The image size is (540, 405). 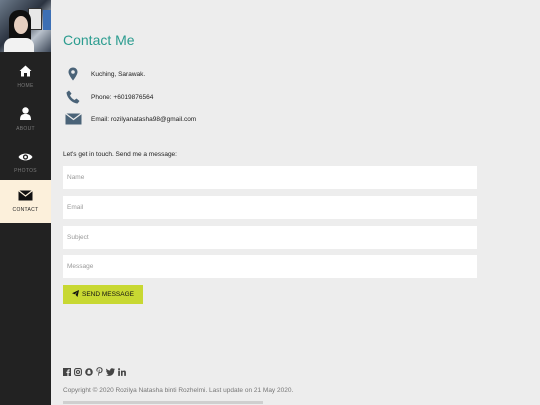 I want to click on location-text: Kuching, Sarawak., so click(x=118, y=74).